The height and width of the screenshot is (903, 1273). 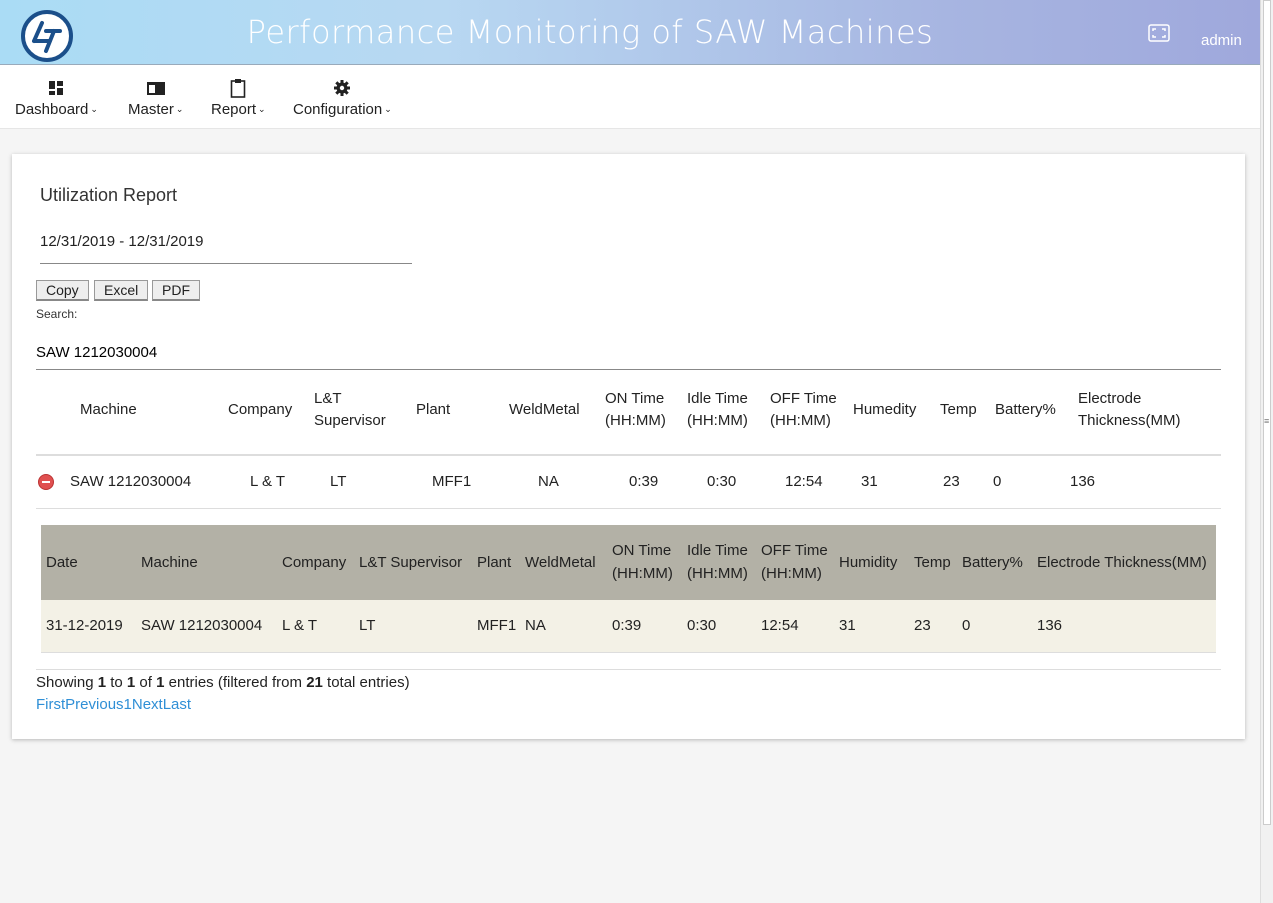 What do you see at coordinates (94, 704) in the screenshot?
I see `pager-previous: Previous` at bounding box center [94, 704].